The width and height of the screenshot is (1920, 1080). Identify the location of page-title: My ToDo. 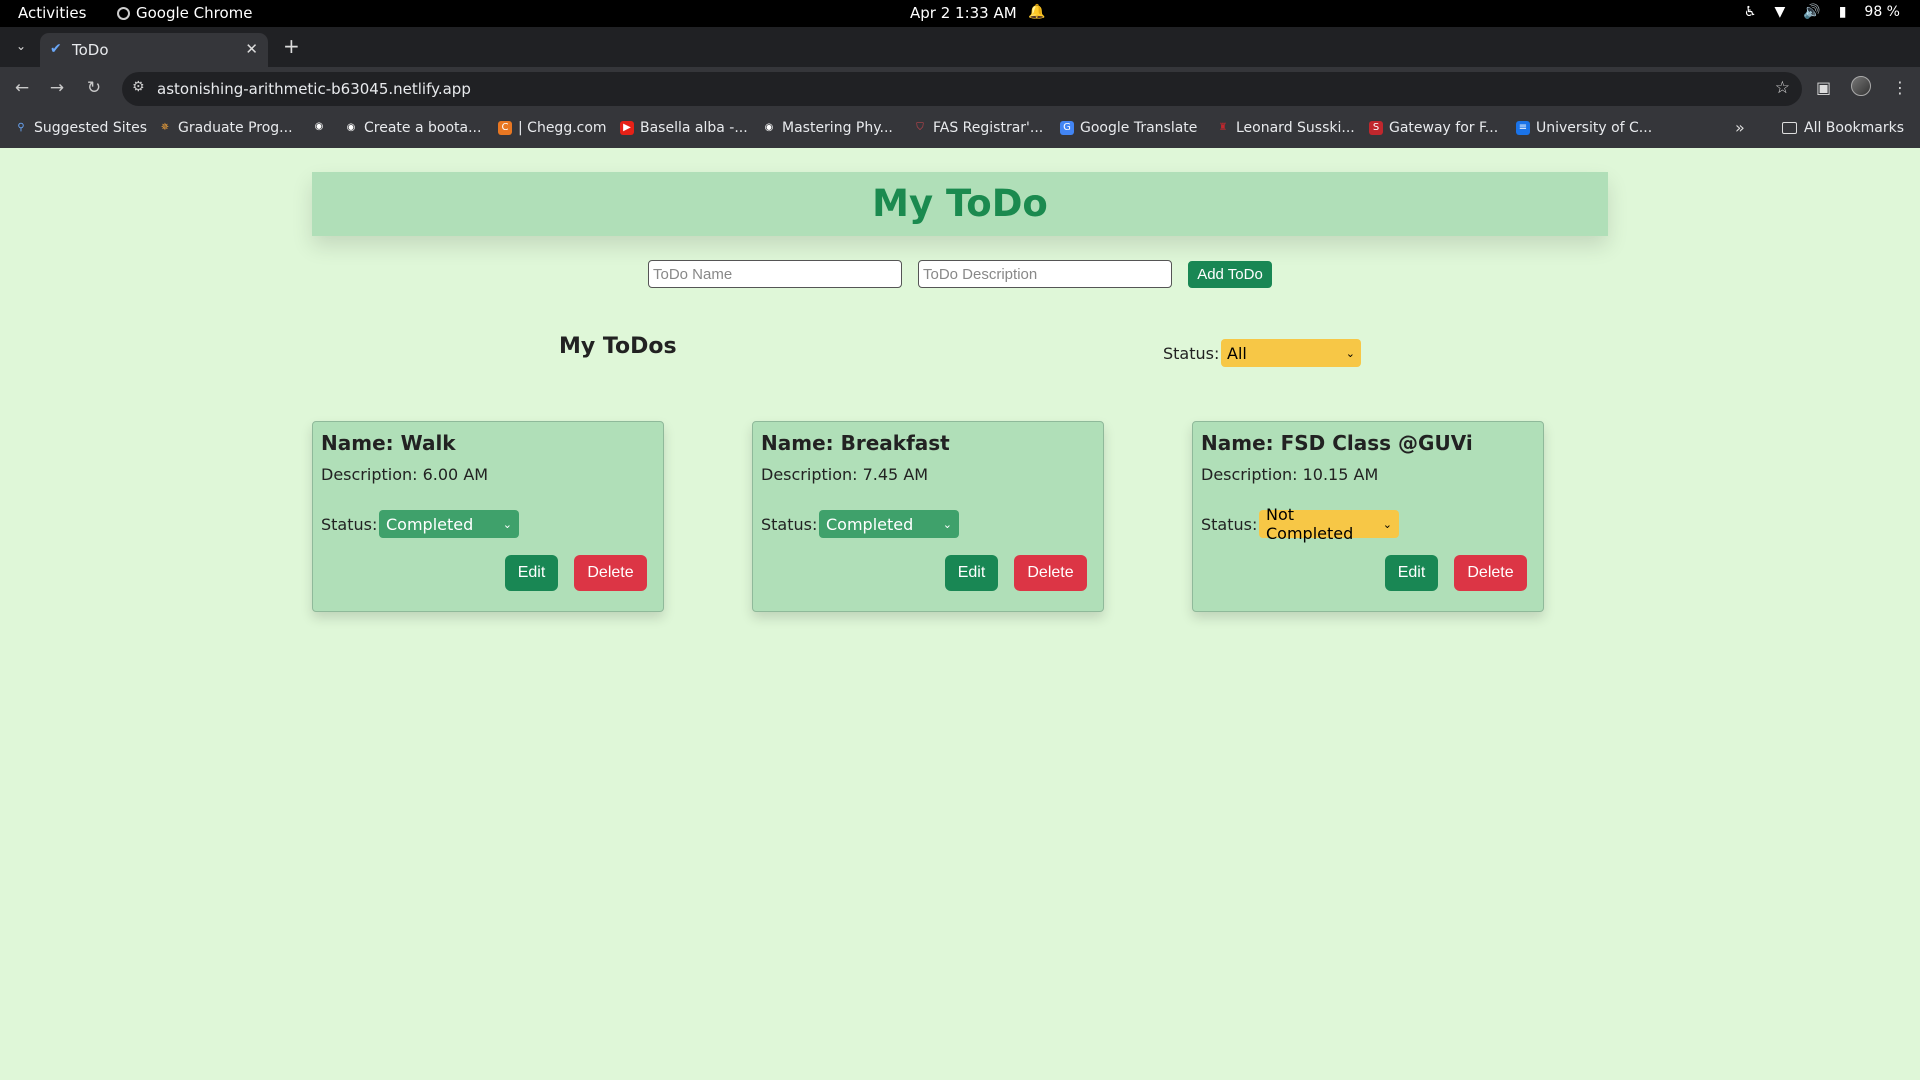
(960, 203).